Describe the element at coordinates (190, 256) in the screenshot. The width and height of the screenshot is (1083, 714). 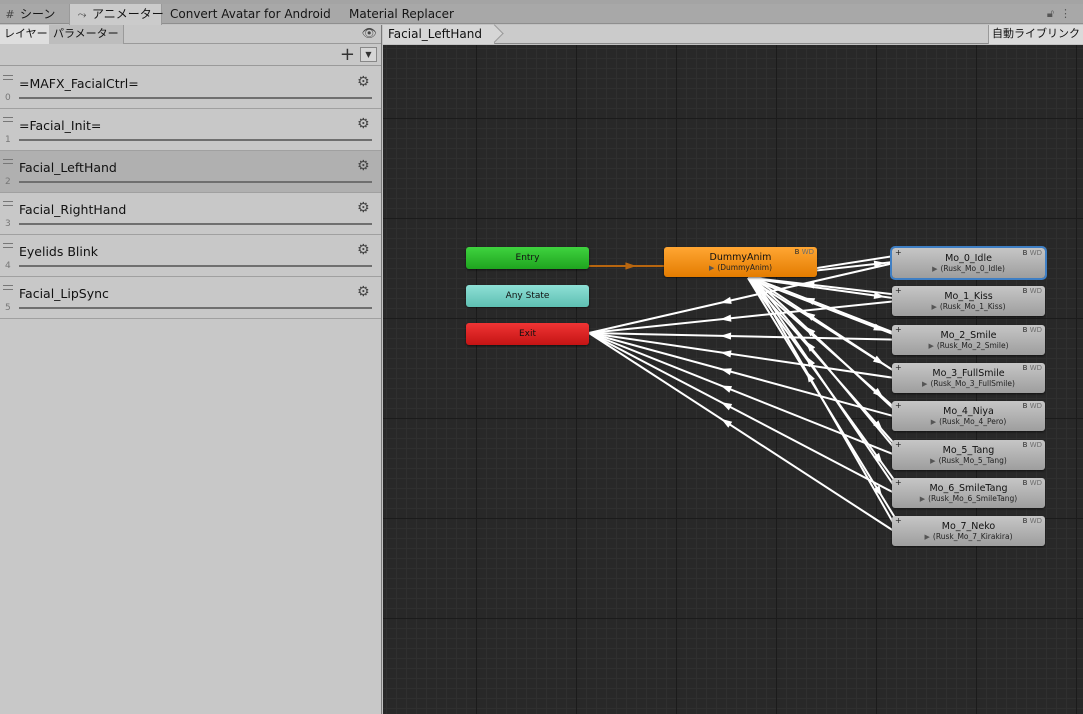
I see `layer-item: 4 Eyelids Blink ⚙` at that location.